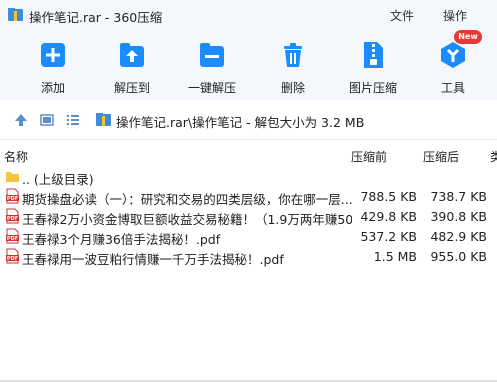 The image size is (497, 382). I want to click on menu-file: 文件, so click(402, 15).